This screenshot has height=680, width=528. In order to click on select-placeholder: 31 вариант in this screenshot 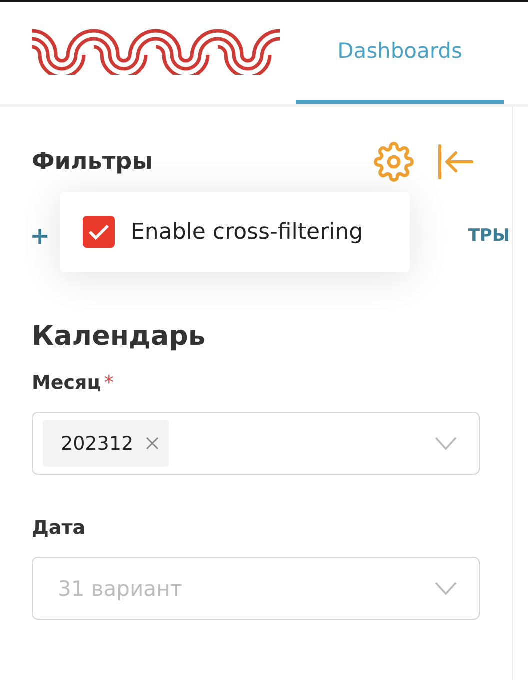, I will do `click(119, 588)`.